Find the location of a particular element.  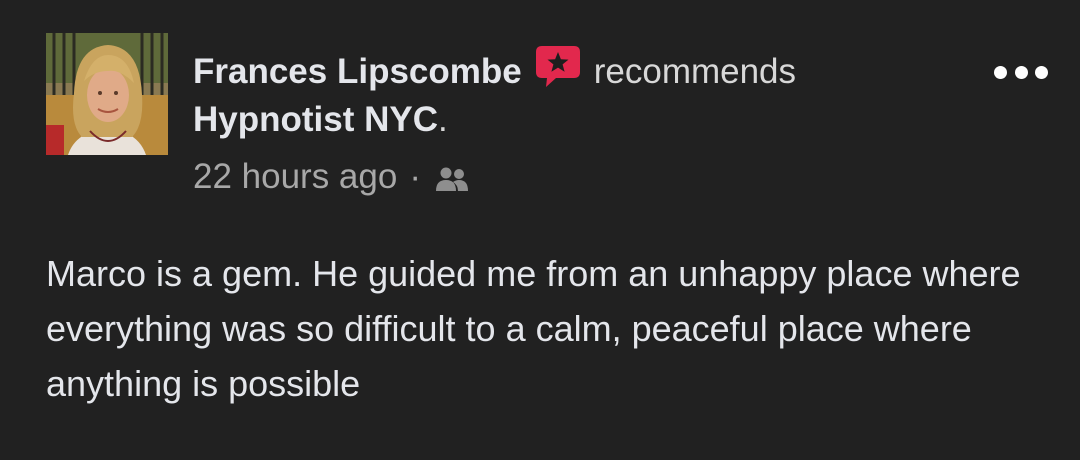

post-meta: 22 hours ago · is located at coordinates (333, 177).